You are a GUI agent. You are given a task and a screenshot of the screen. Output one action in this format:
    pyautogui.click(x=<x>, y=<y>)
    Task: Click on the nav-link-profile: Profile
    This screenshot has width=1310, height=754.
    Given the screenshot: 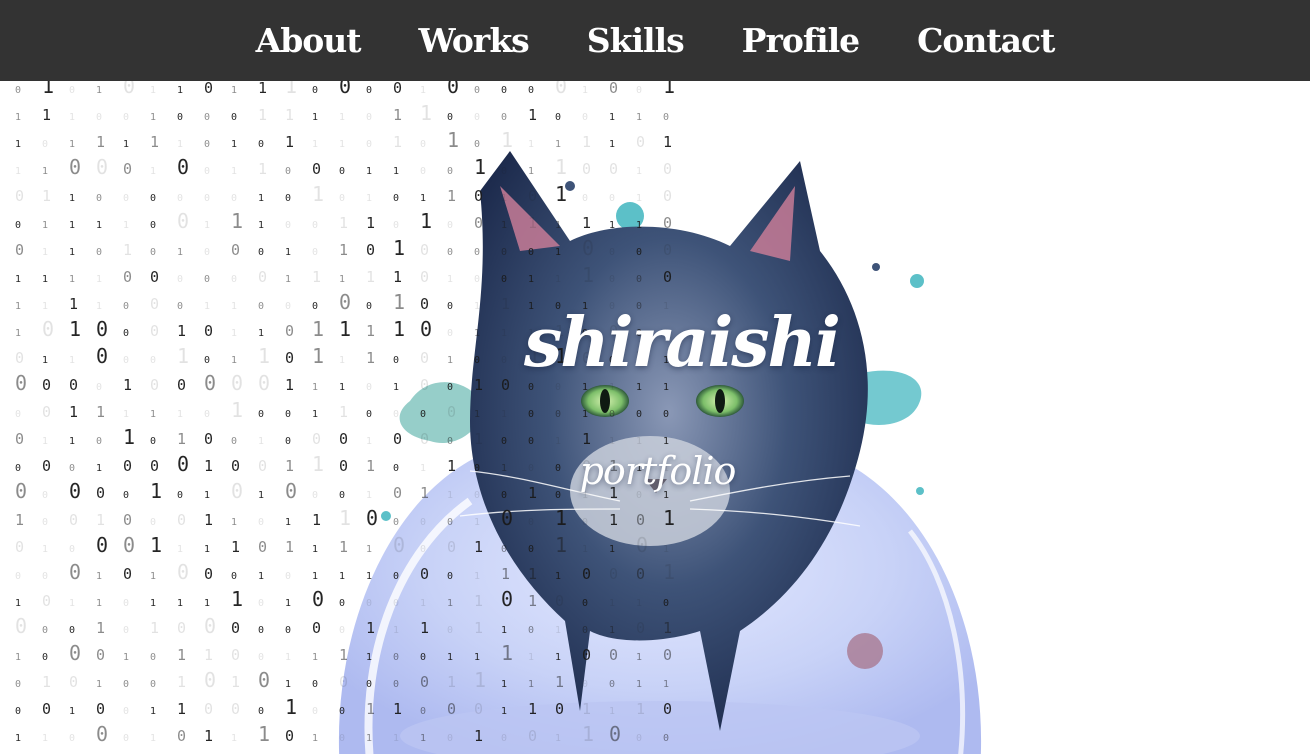 What is the action you would take?
    pyautogui.click(x=801, y=40)
    